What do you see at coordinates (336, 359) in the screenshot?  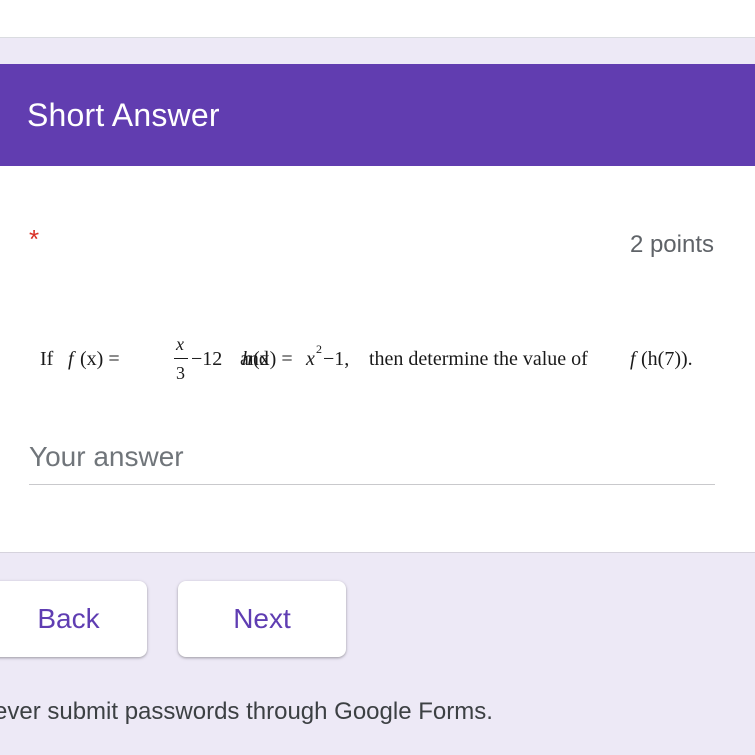 I see `equation-minus-one: −1,` at bounding box center [336, 359].